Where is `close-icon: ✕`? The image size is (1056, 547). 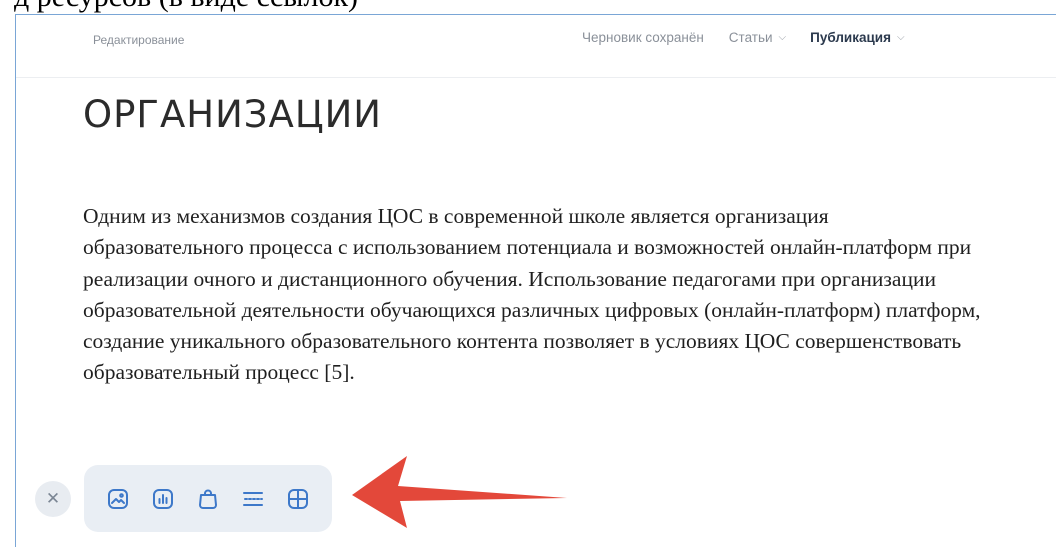
close-icon: ✕ is located at coordinates (53, 498).